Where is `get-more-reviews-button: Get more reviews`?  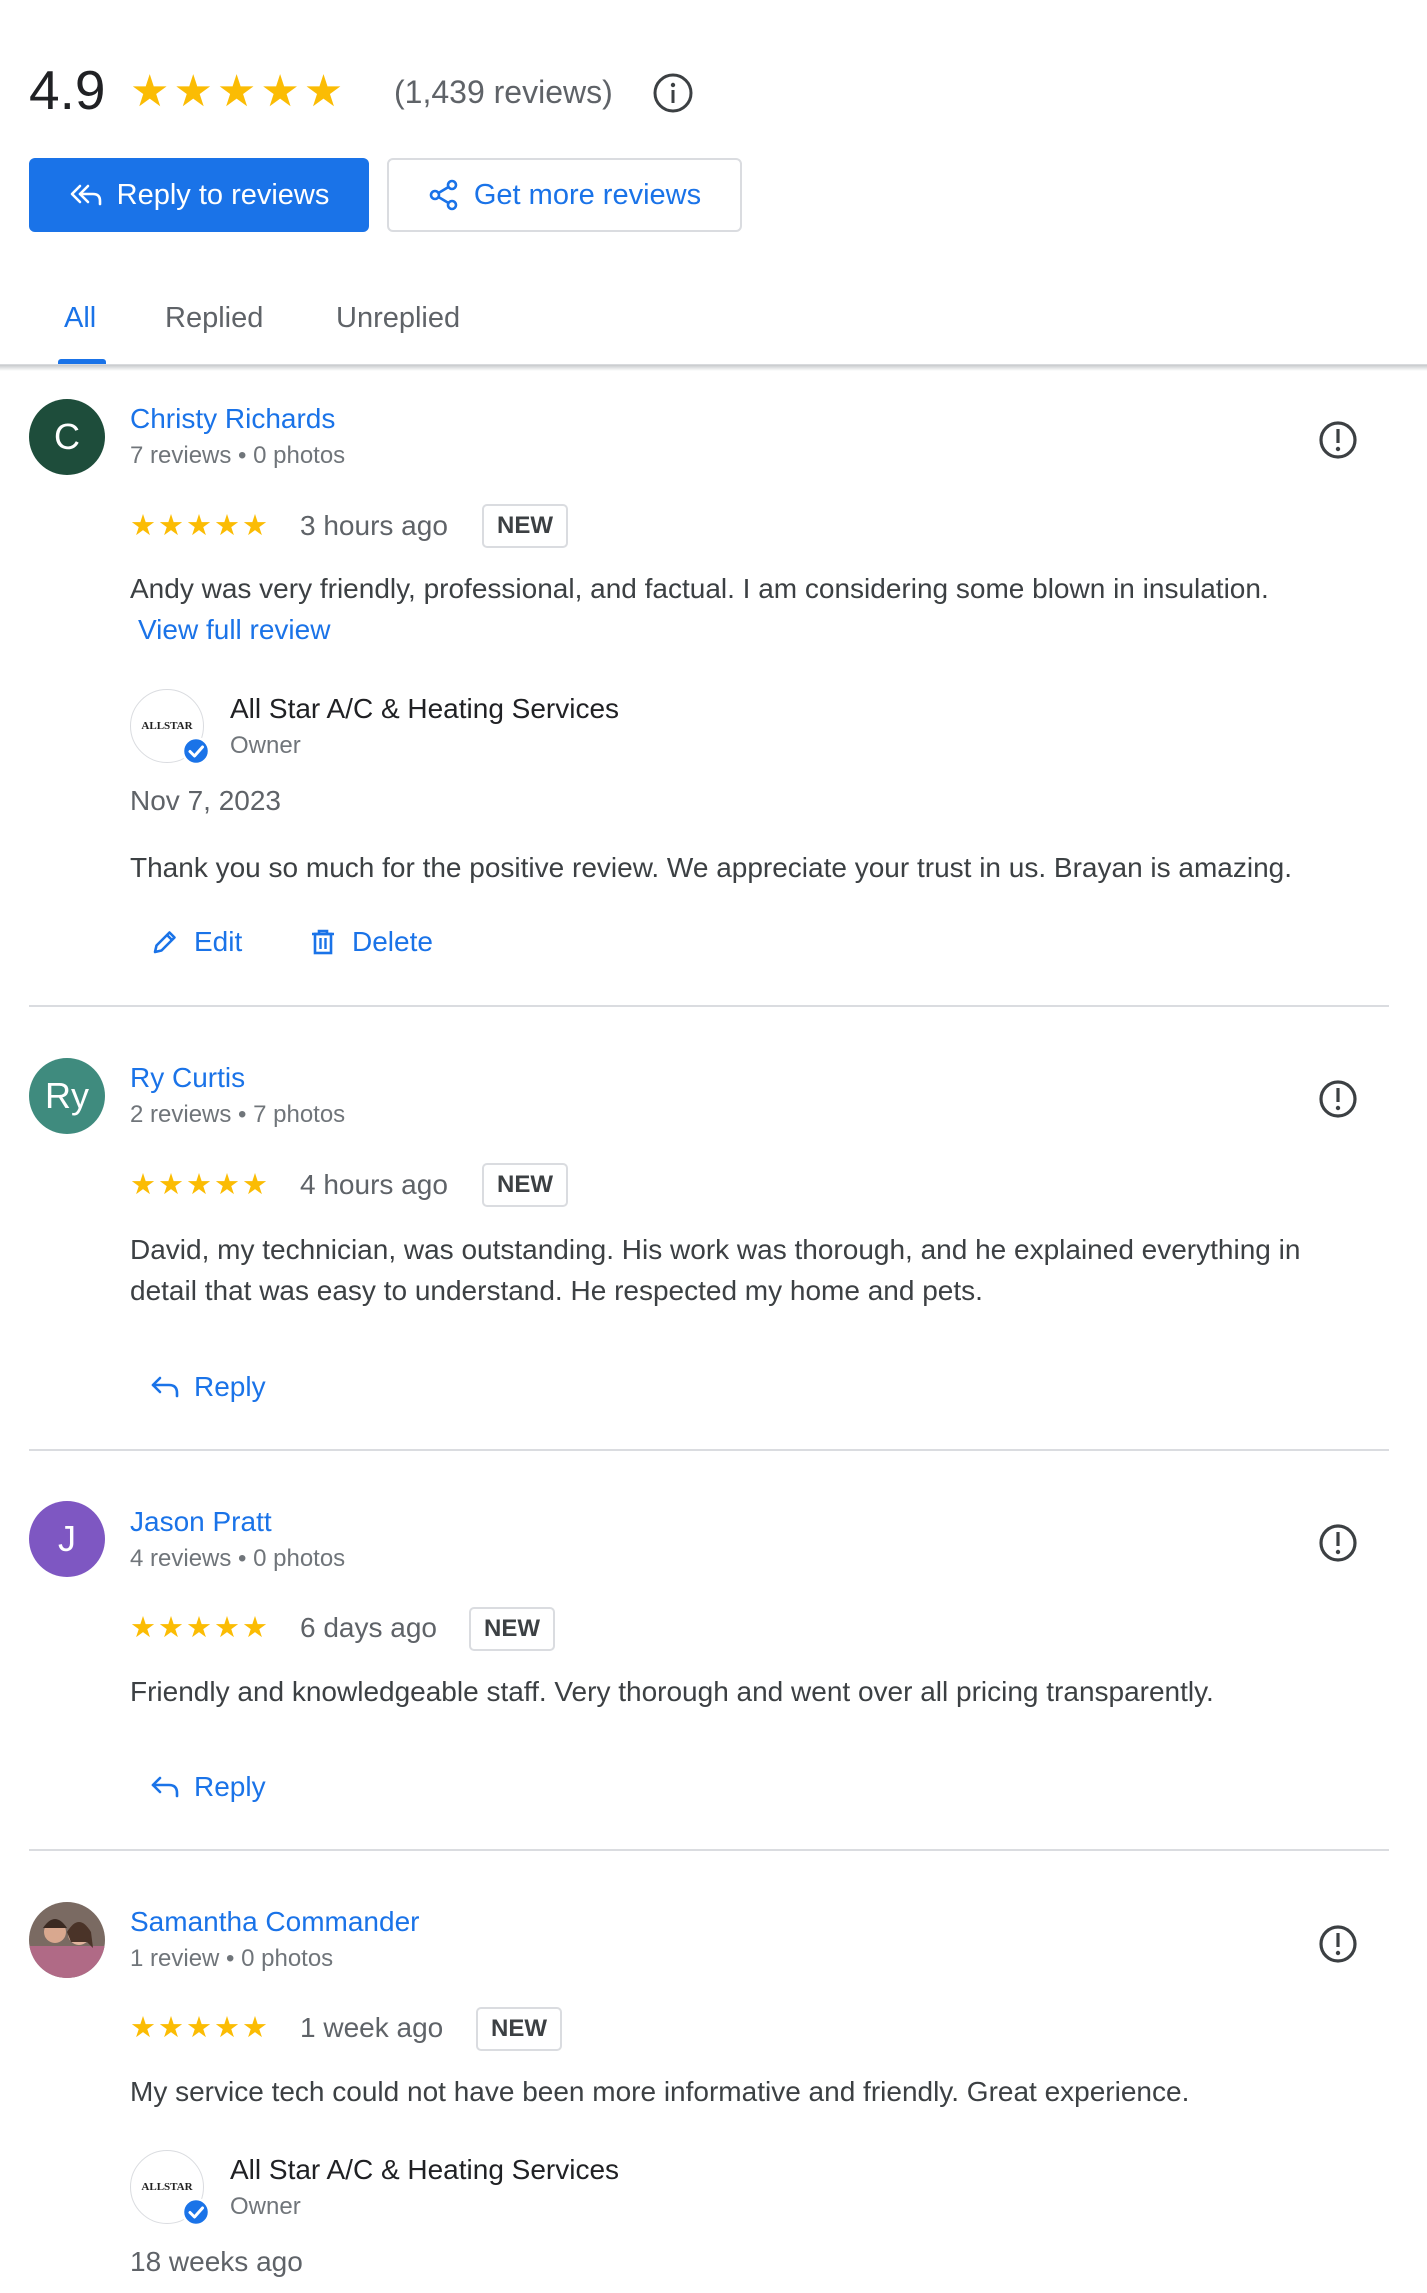
get-more-reviews-button: Get more reviews is located at coordinates (564, 195).